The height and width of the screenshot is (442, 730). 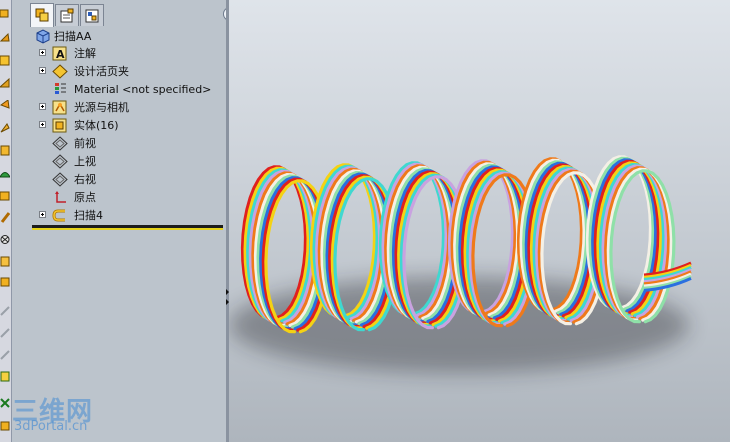 What do you see at coordinates (143, 89) in the screenshot?
I see `tree-item-label: Material <not specified>` at bounding box center [143, 89].